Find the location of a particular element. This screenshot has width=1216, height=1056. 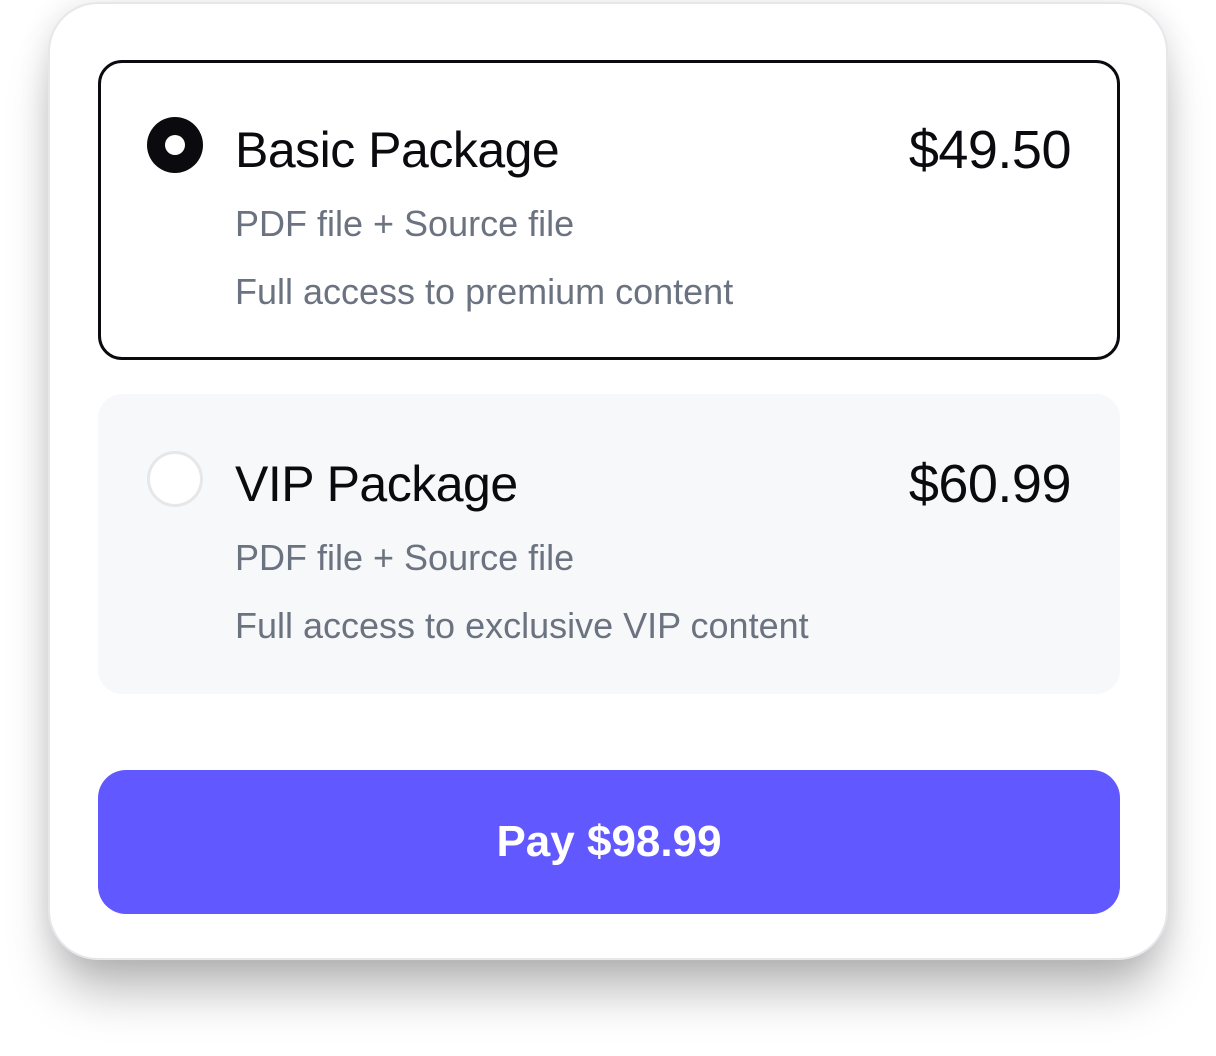

package-price: $60.99 is located at coordinates (990, 484).